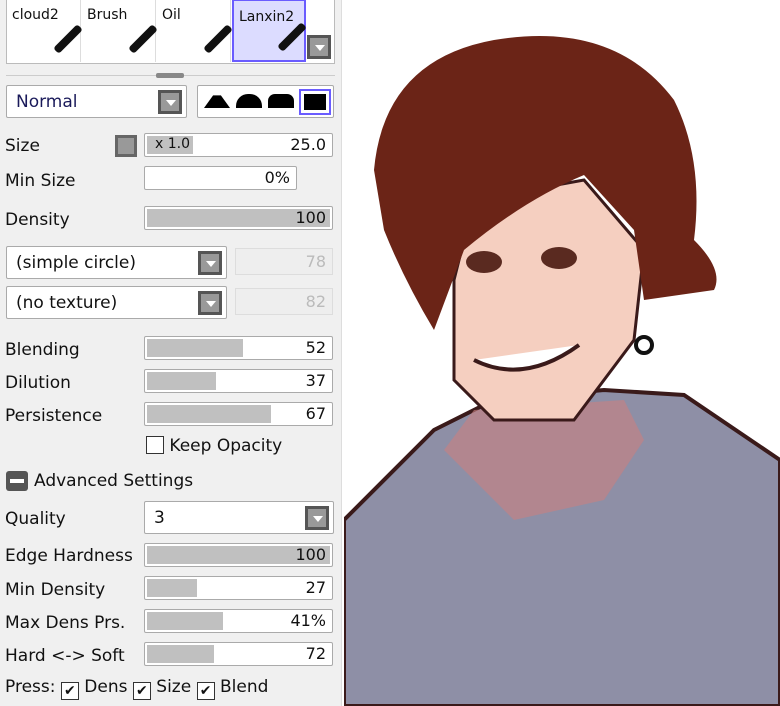  What do you see at coordinates (249, 101) in the screenshot?
I see `shape-round-button` at bounding box center [249, 101].